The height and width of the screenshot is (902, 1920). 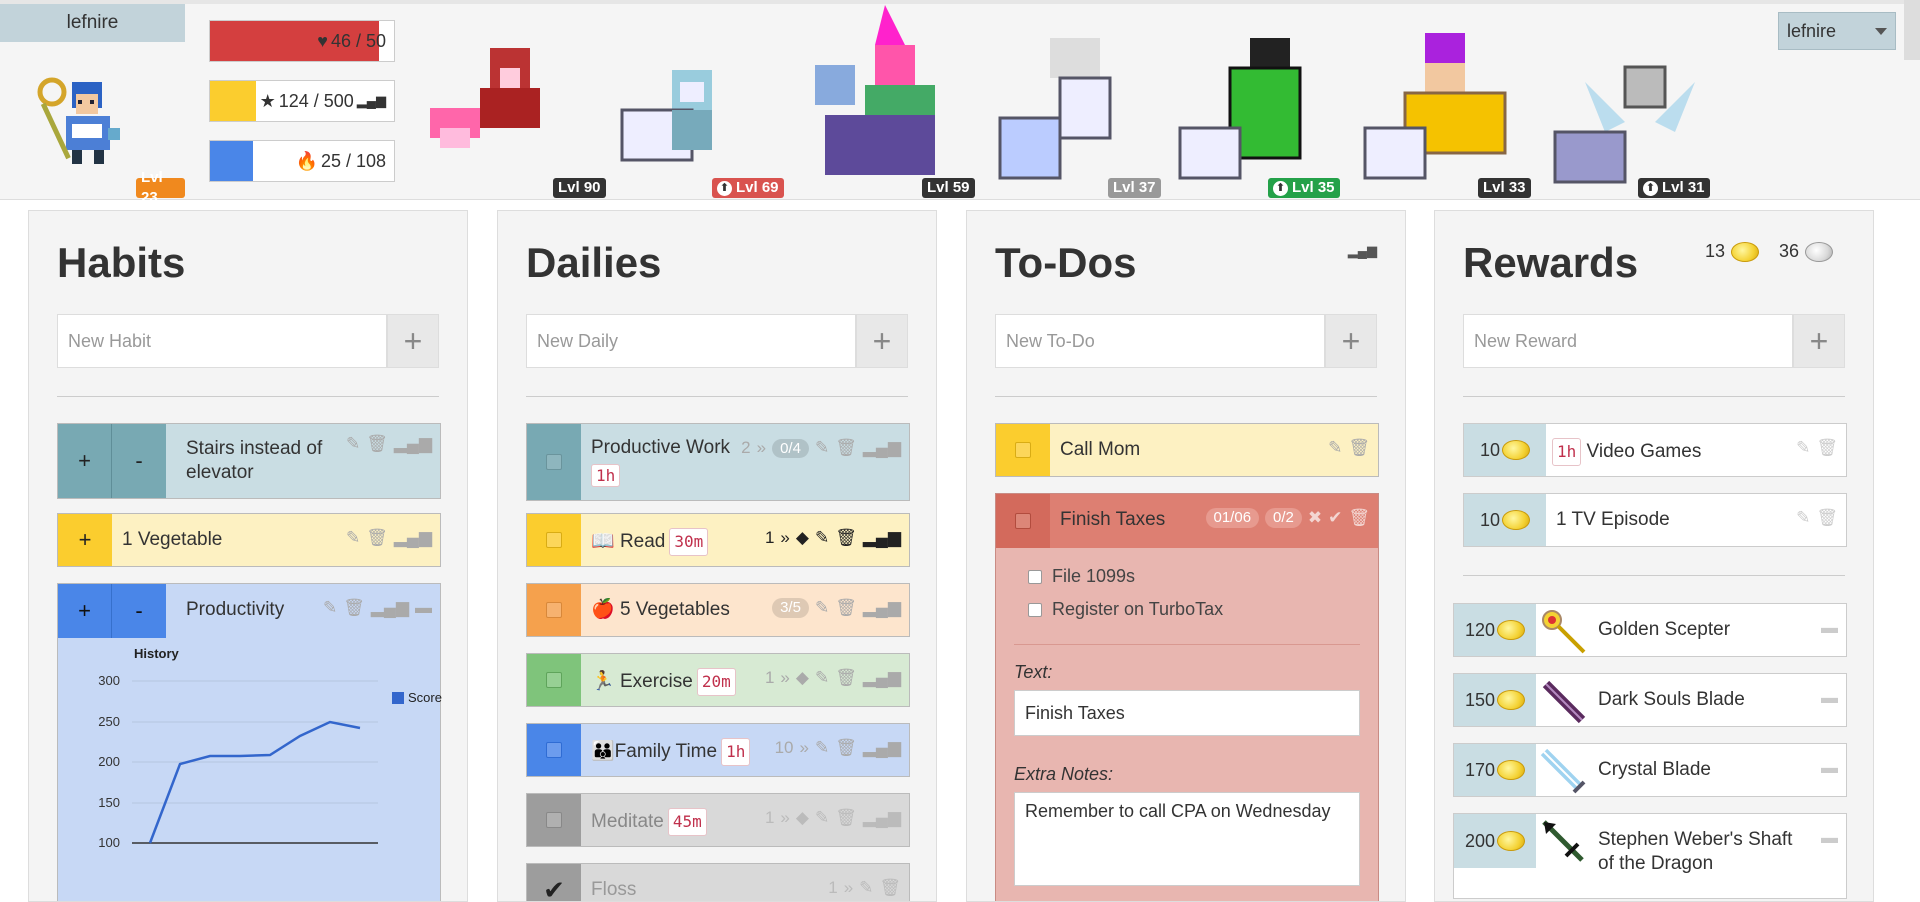 What do you see at coordinates (1187, 839) in the screenshot?
I see `notes-textarea: Remember to call CPA on Wednesday` at bounding box center [1187, 839].